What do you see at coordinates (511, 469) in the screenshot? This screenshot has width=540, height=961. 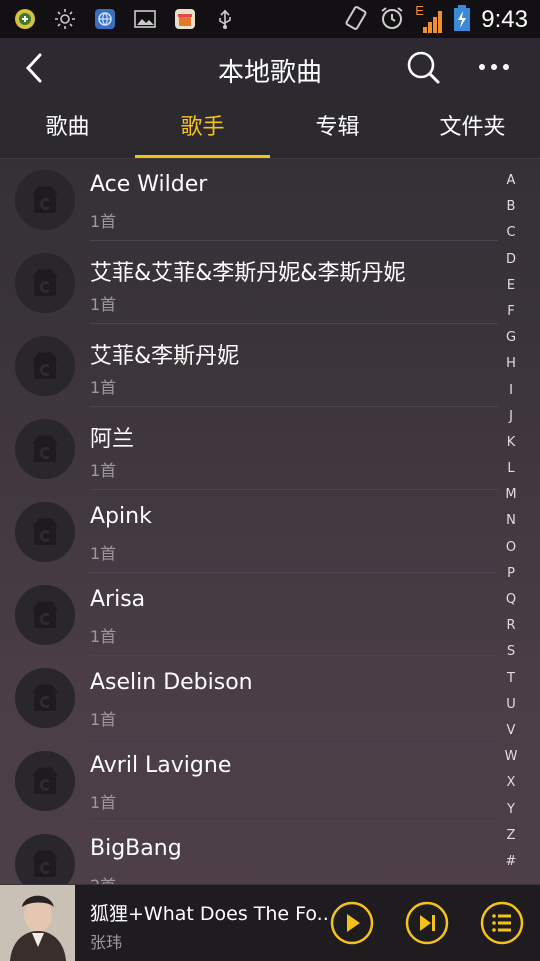 I see `index-letter: L` at bounding box center [511, 469].